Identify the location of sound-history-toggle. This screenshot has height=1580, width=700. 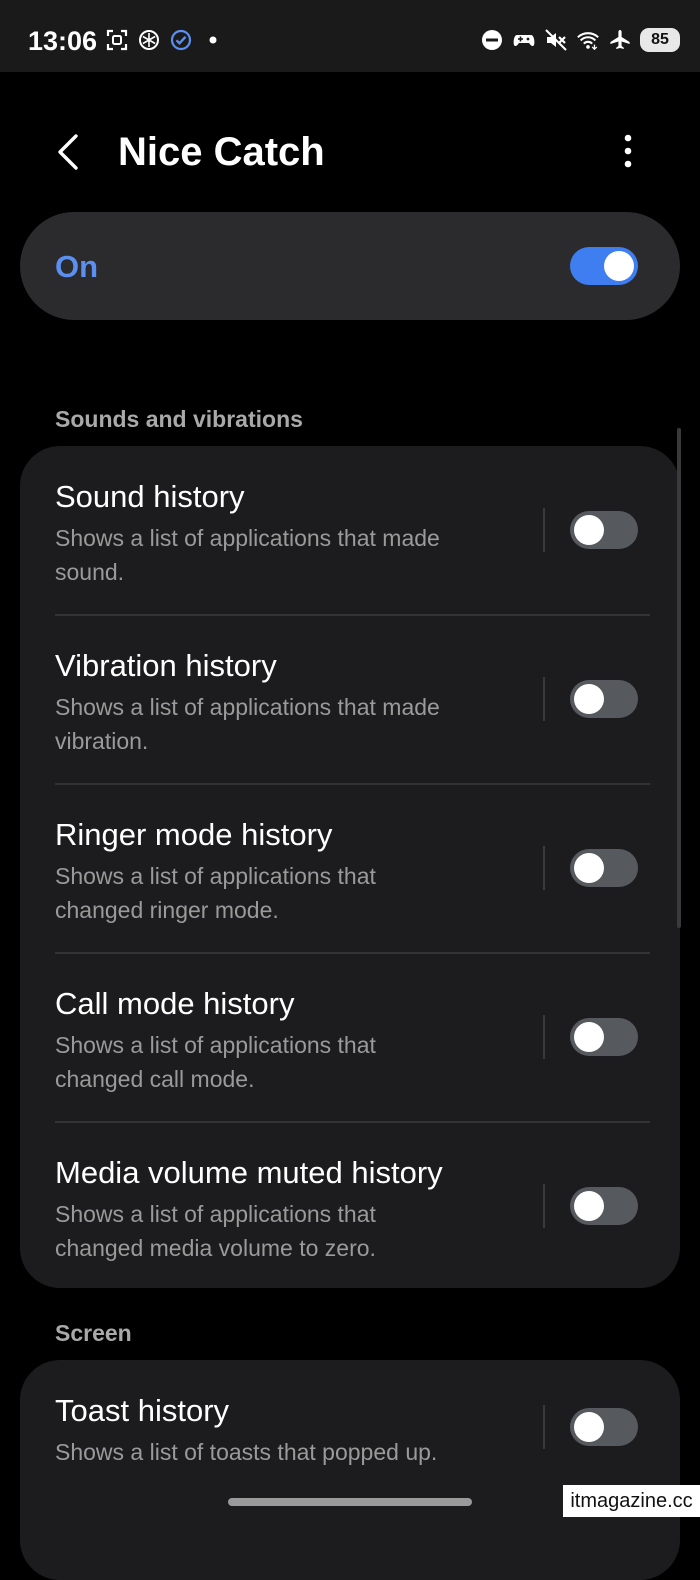
(604, 530).